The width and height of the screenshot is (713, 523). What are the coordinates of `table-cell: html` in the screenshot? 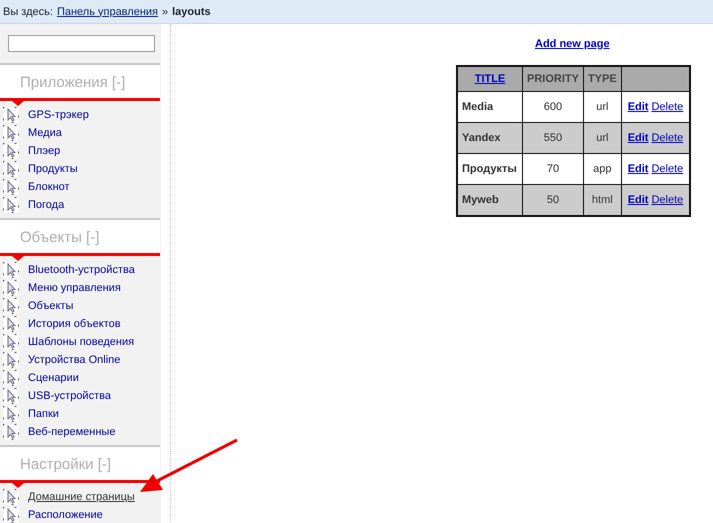 It's located at (602, 200).